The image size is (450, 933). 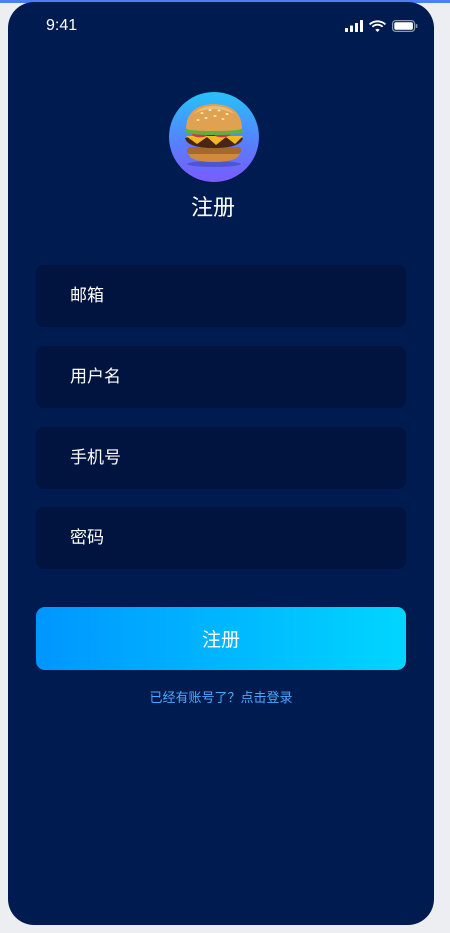 I want to click on burger-avatar, so click(x=214, y=137).